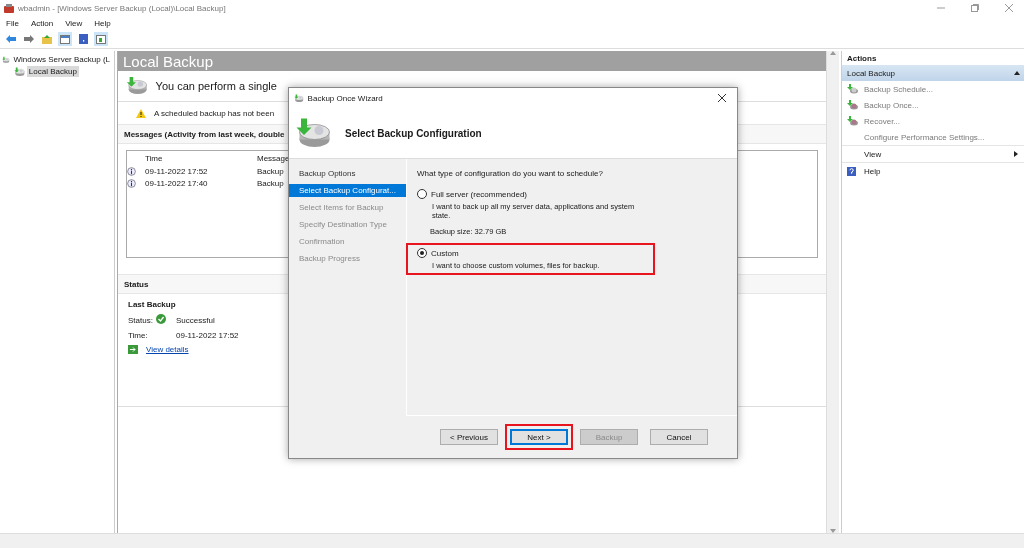  What do you see at coordinates (176, 183) in the screenshot?
I see `table-cell: 09-11-2022 17:40` at bounding box center [176, 183].